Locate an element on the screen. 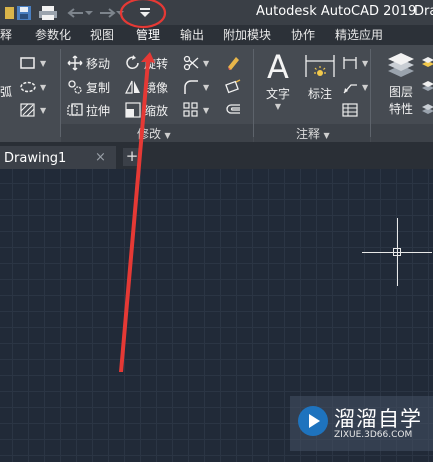  fillet-button: ▼ is located at coordinates (196, 87).